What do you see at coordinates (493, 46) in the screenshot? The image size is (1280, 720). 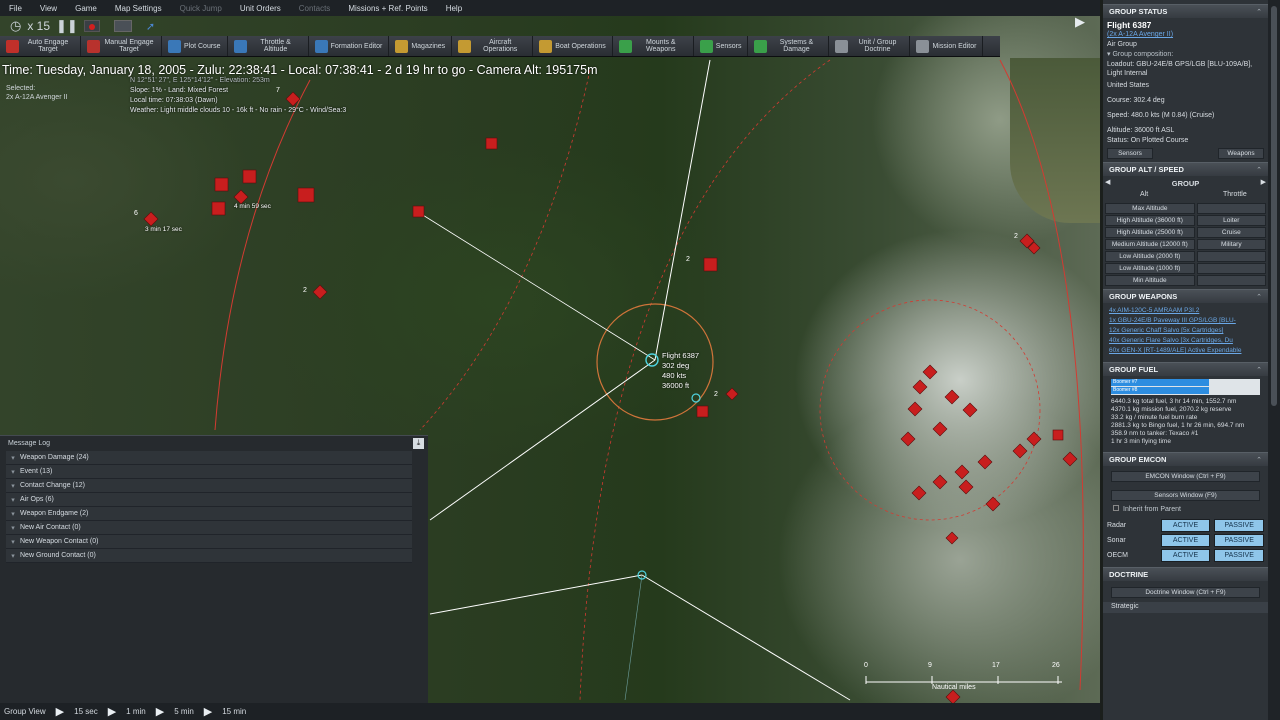 I see `toolbar-button-6: Aircraft Operations` at bounding box center [493, 46].